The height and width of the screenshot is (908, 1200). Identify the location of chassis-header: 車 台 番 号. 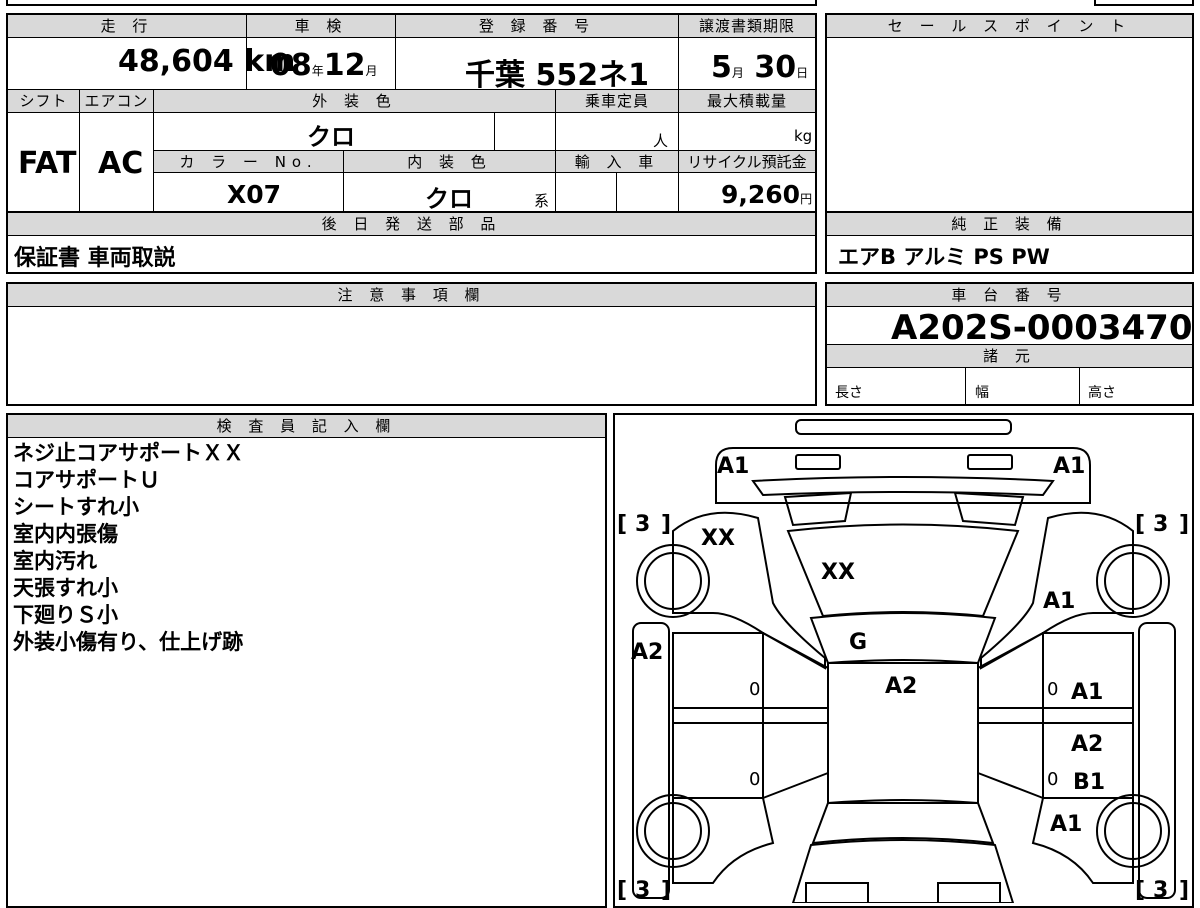
(1009, 295).